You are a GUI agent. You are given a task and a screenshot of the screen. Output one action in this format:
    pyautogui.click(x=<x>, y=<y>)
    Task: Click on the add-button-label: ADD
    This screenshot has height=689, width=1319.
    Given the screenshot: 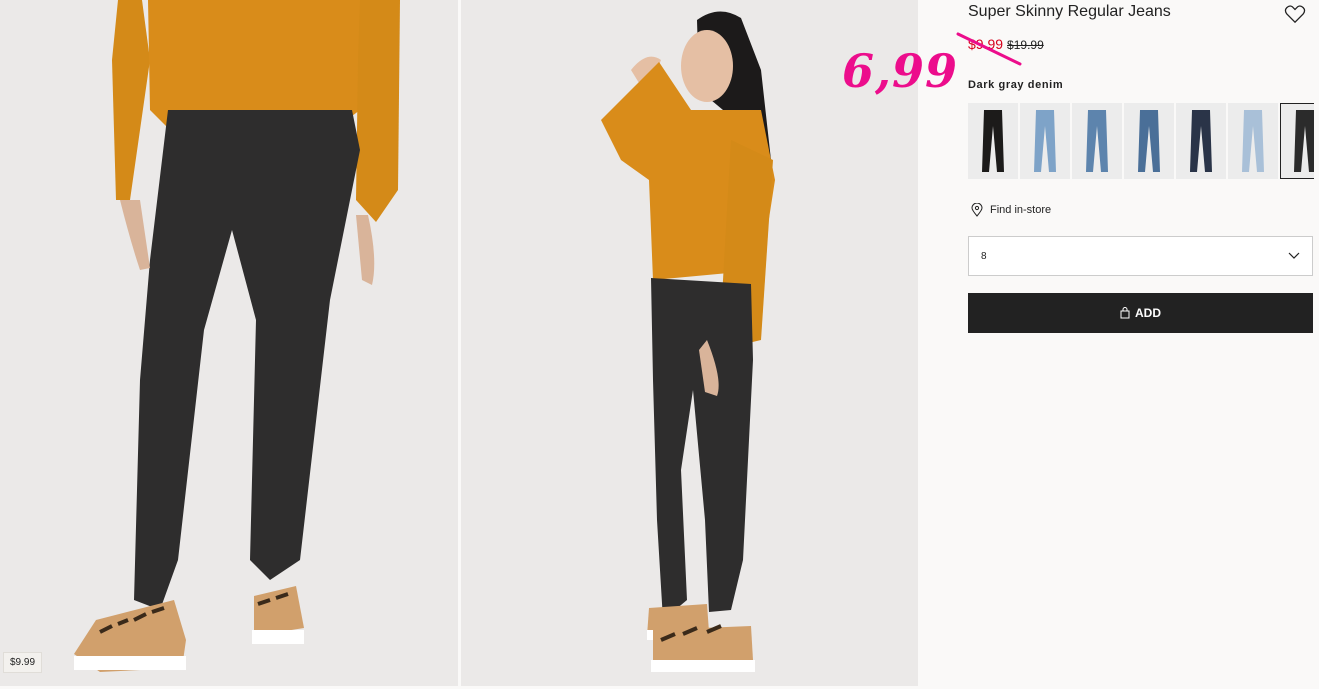 What is the action you would take?
    pyautogui.click(x=1148, y=313)
    